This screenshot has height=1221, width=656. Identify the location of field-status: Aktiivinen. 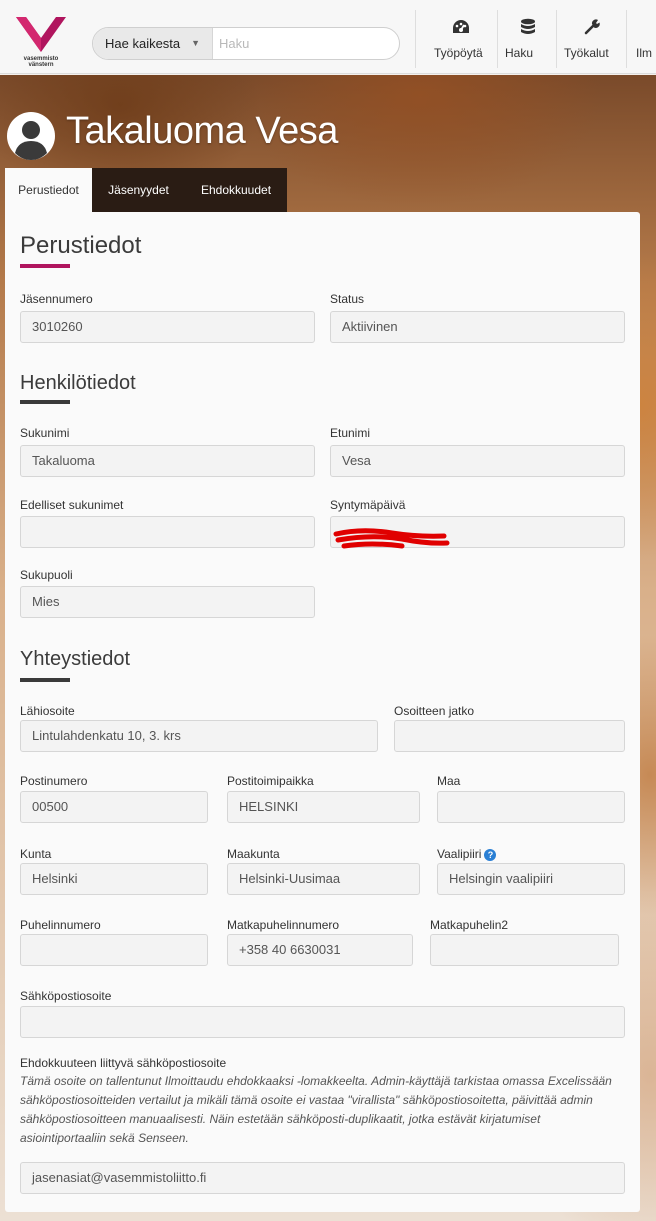
(477, 327).